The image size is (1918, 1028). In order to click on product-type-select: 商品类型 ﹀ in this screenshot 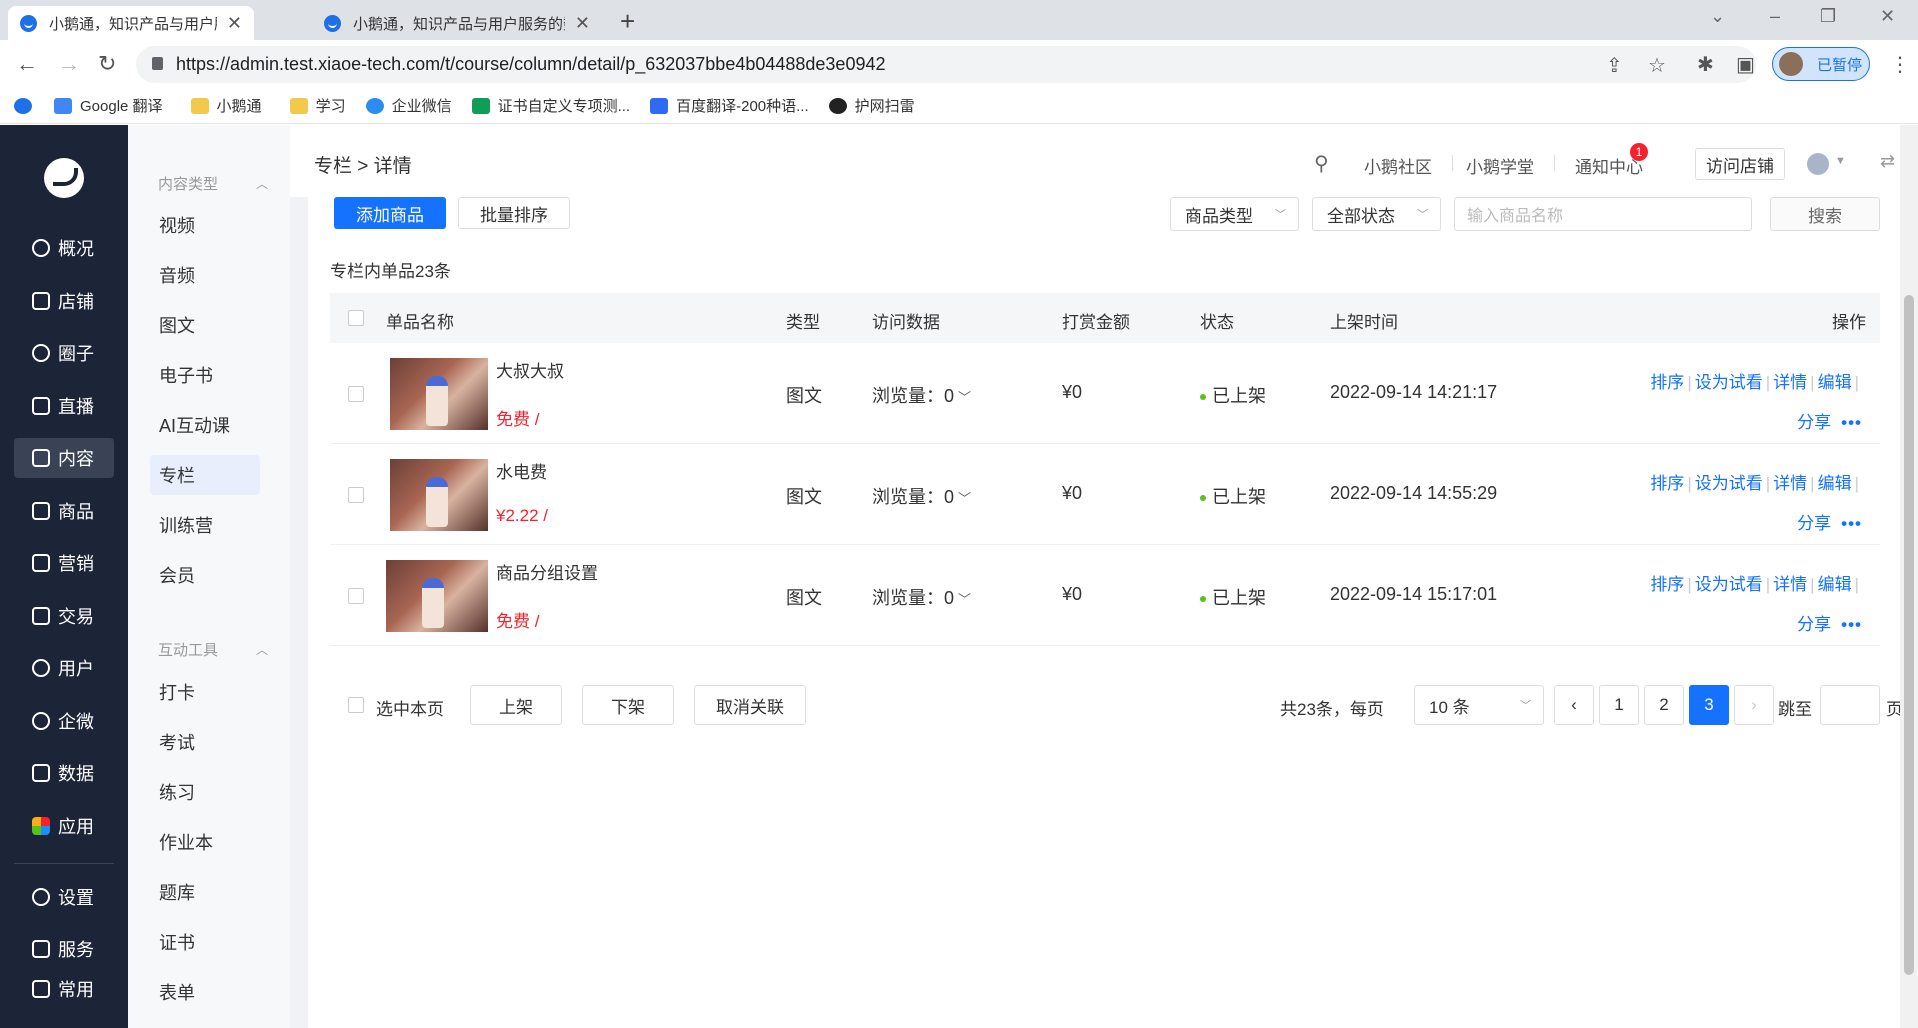, I will do `click(1234, 214)`.